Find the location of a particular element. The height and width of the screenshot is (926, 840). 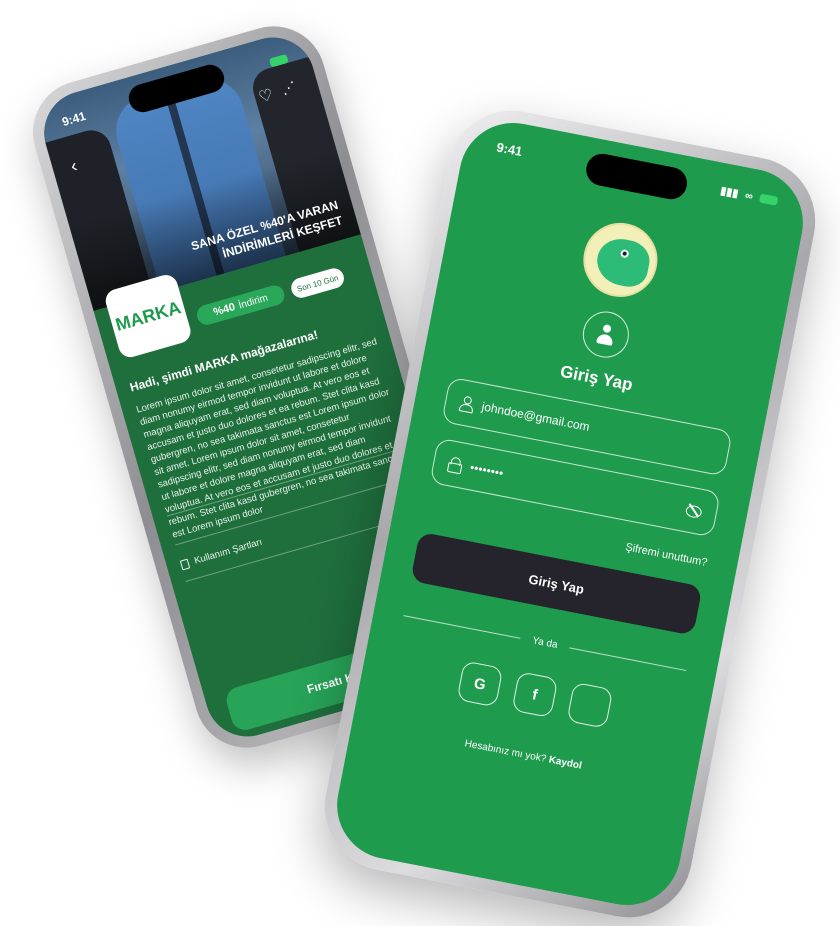

document-icon is located at coordinates (185, 564).